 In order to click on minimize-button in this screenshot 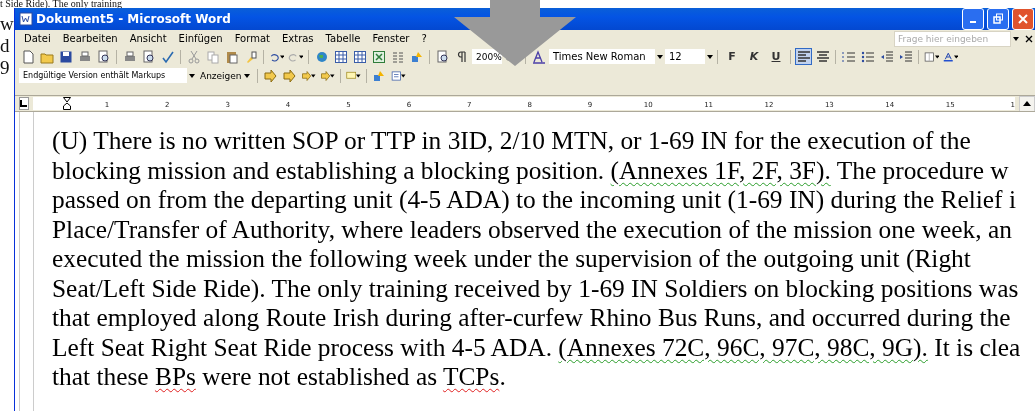, I will do `click(973, 19)`.